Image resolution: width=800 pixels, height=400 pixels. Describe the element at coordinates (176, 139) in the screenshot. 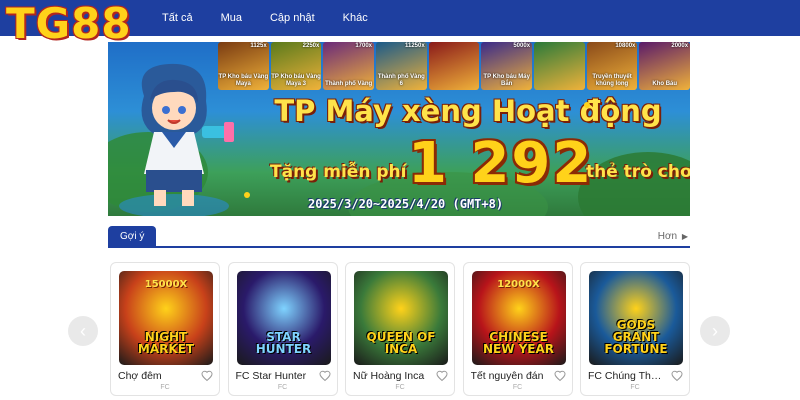

I see `mascot-girl-illustration` at that location.